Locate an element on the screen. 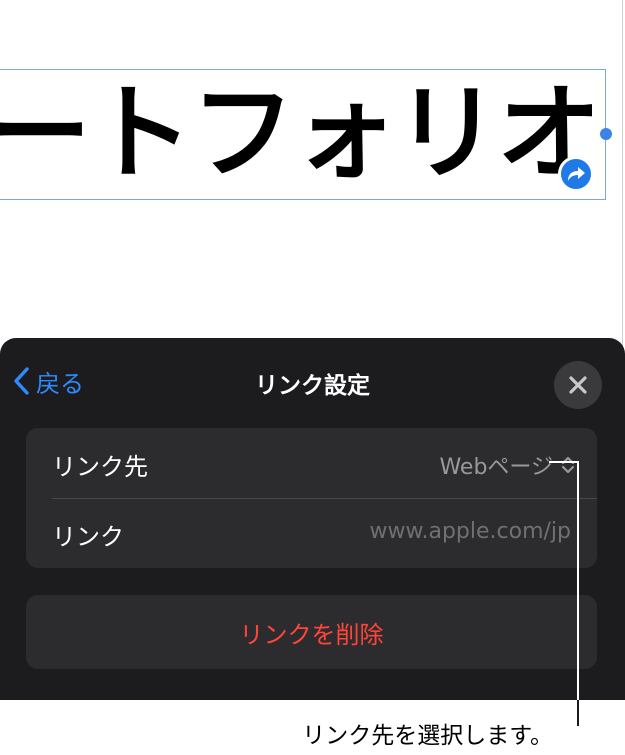 The image size is (625, 755). close-icon is located at coordinates (578, 385).